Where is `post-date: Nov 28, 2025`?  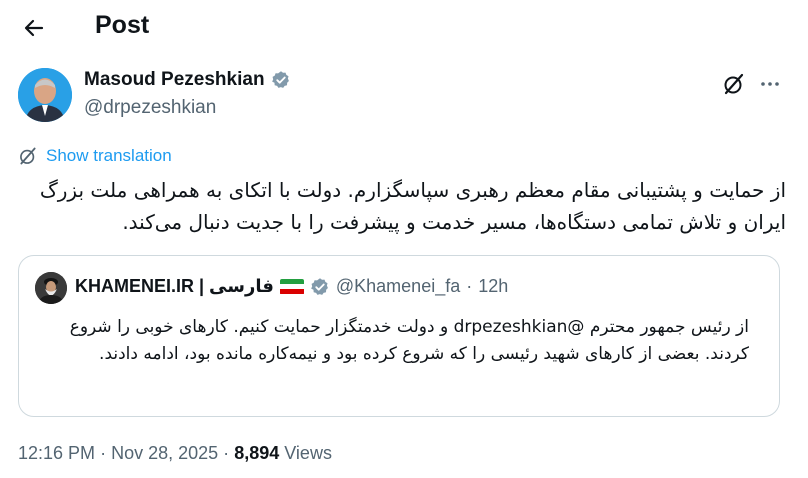
post-date: Nov 28, 2025 is located at coordinates (164, 453).